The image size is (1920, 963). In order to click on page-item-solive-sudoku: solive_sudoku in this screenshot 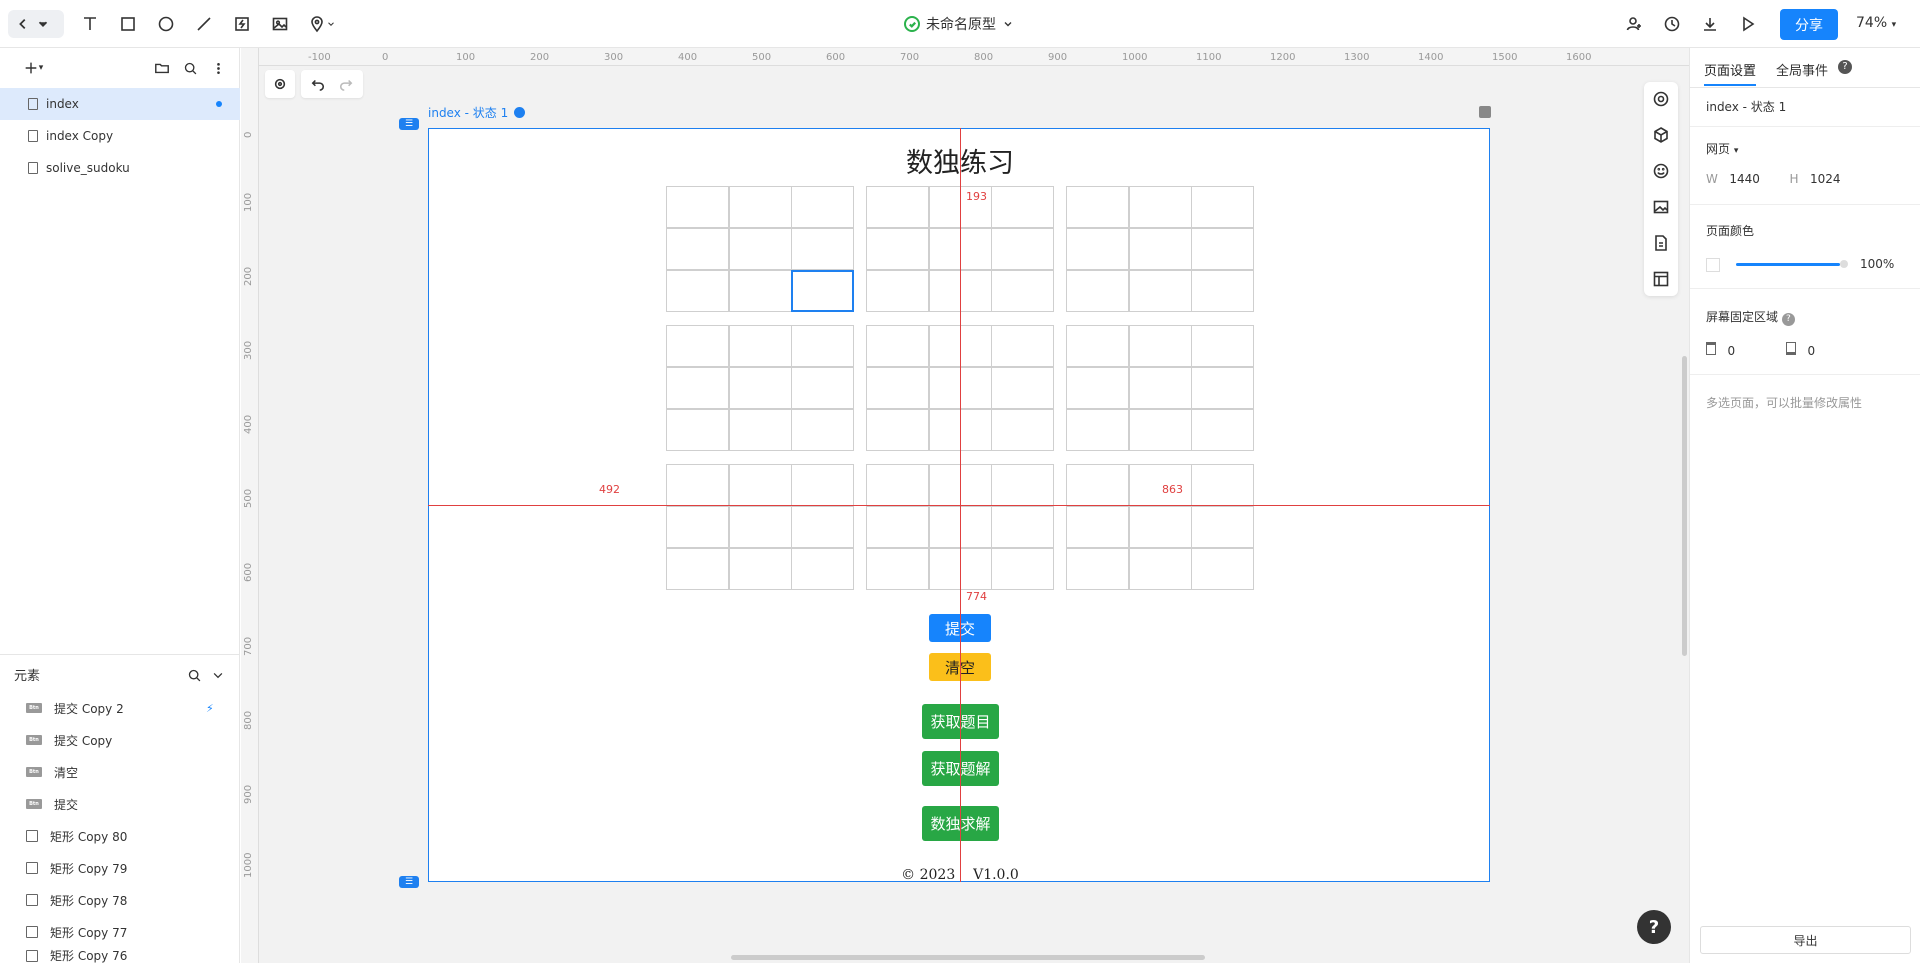, I will do `click(120, 168)`.